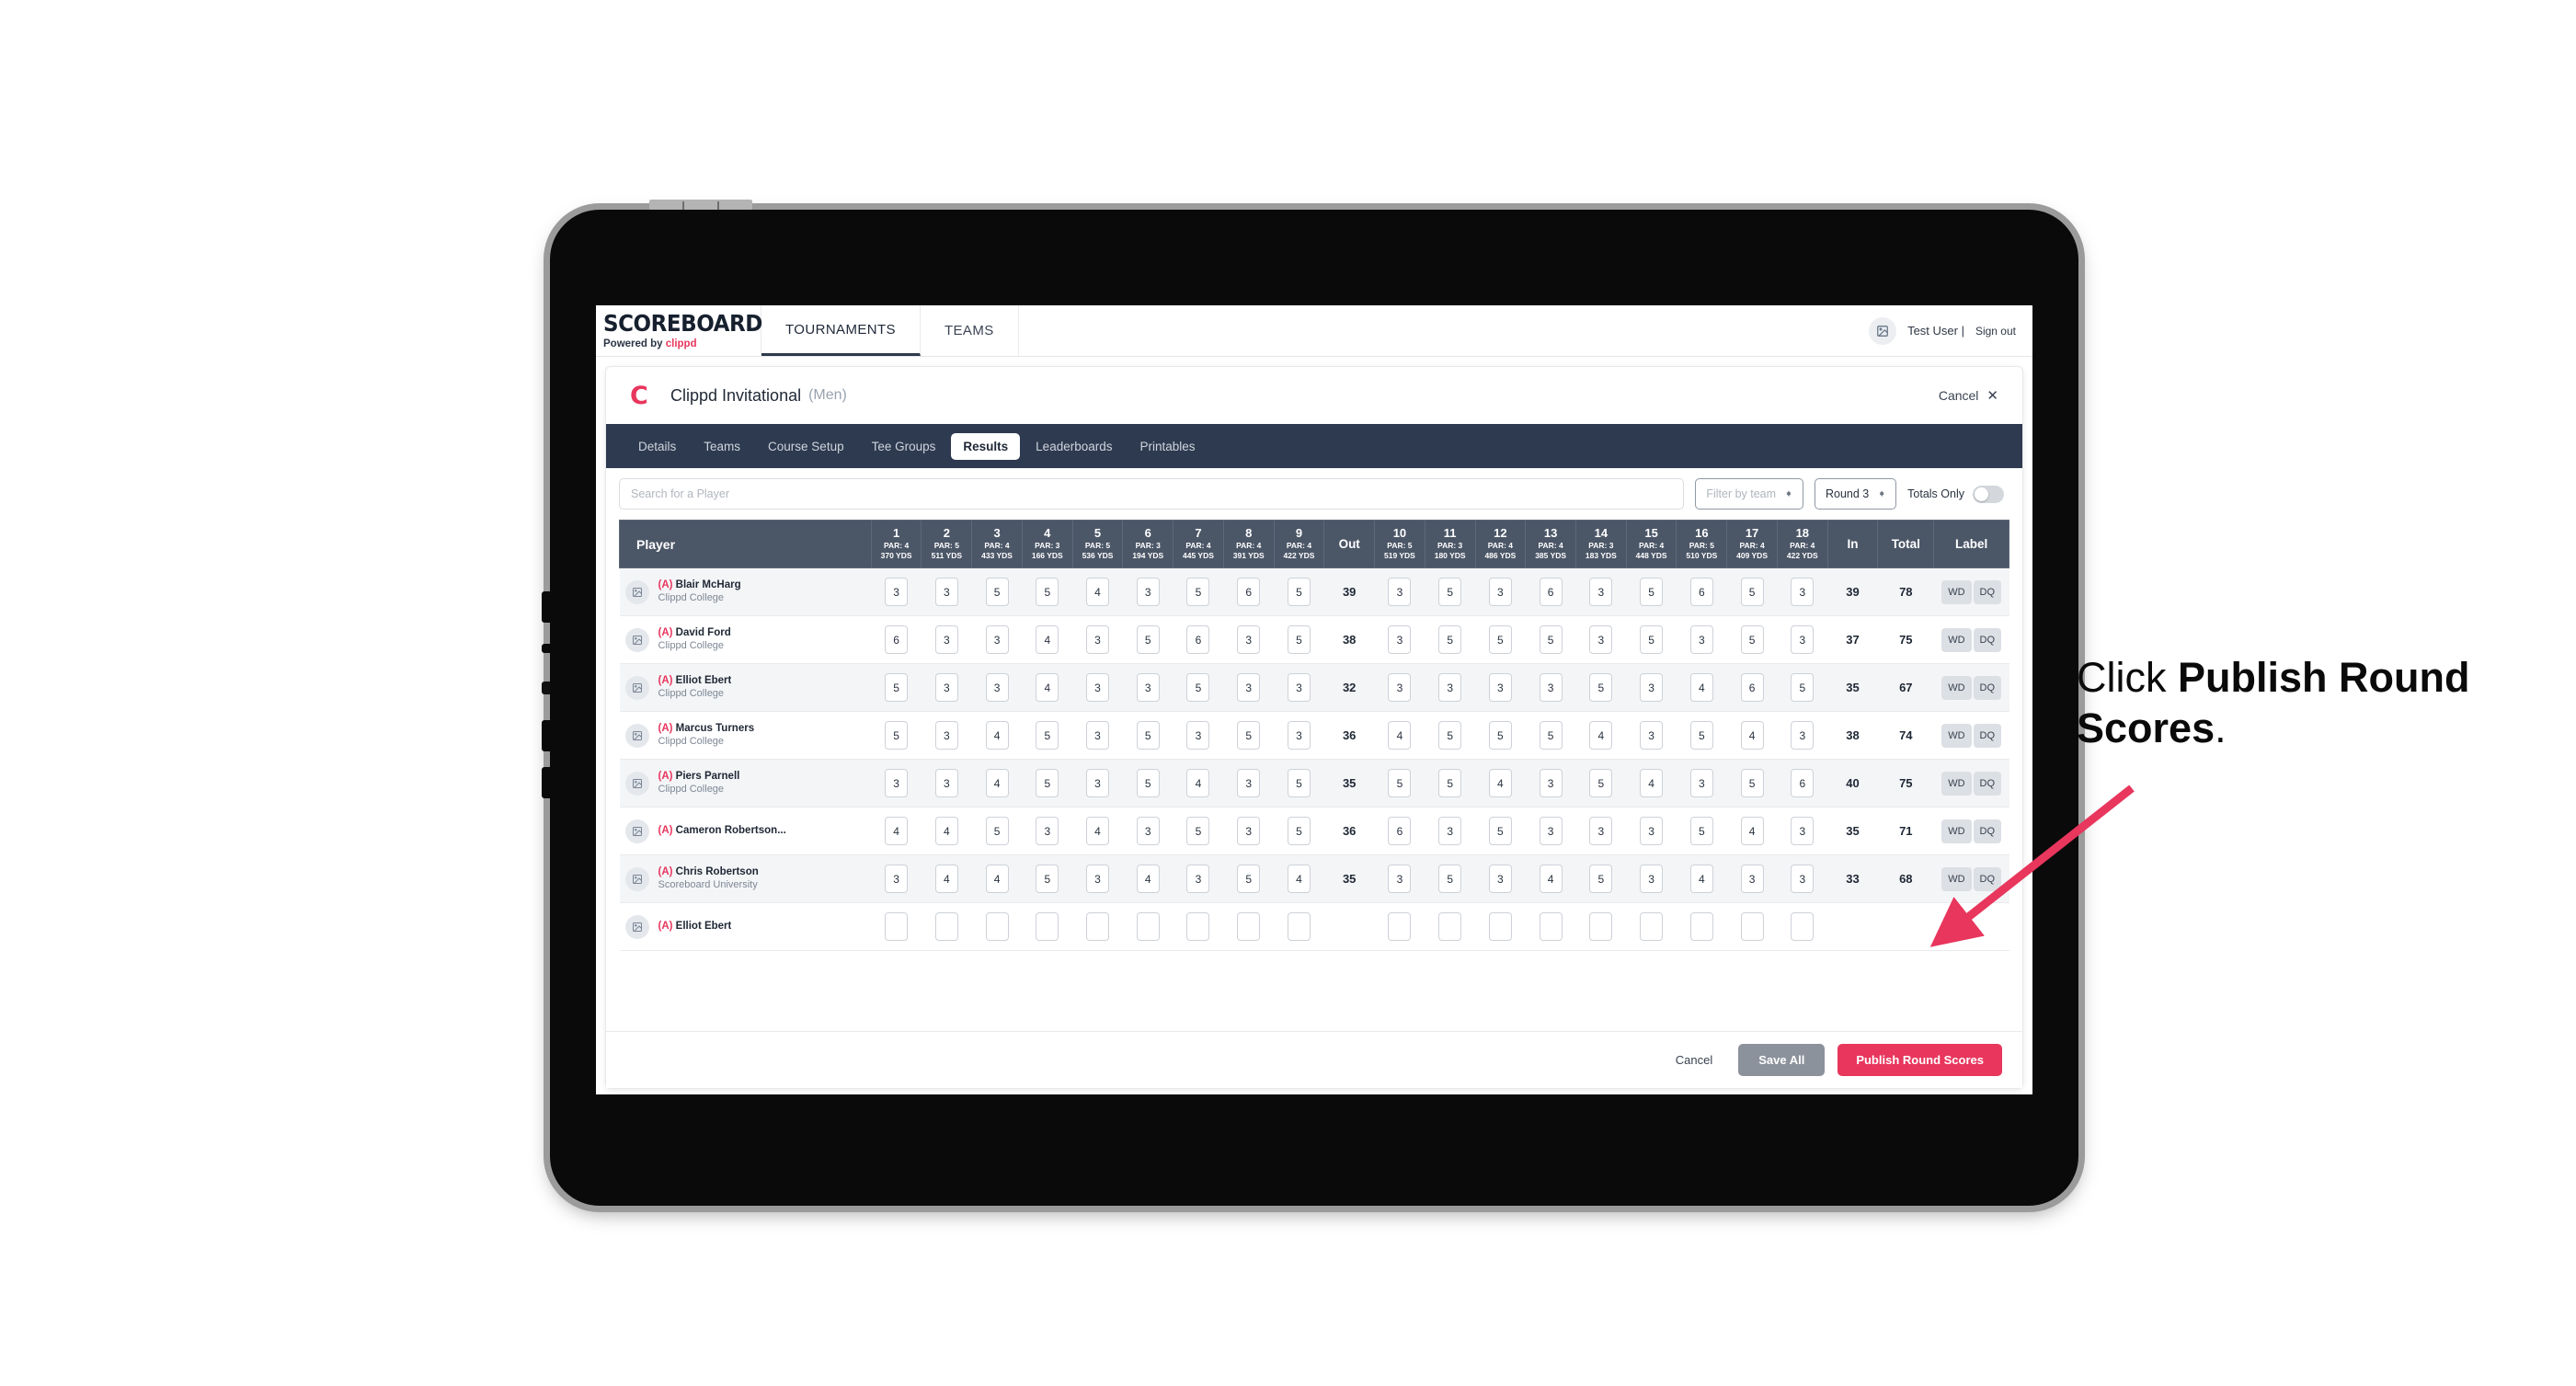 The width and height of the screenshot is (2576, 1386). What do you see at coordinates (1987, 687) in the screenshot?
I see `label-button-dq: DQ` at bounding box center [1987, 687].